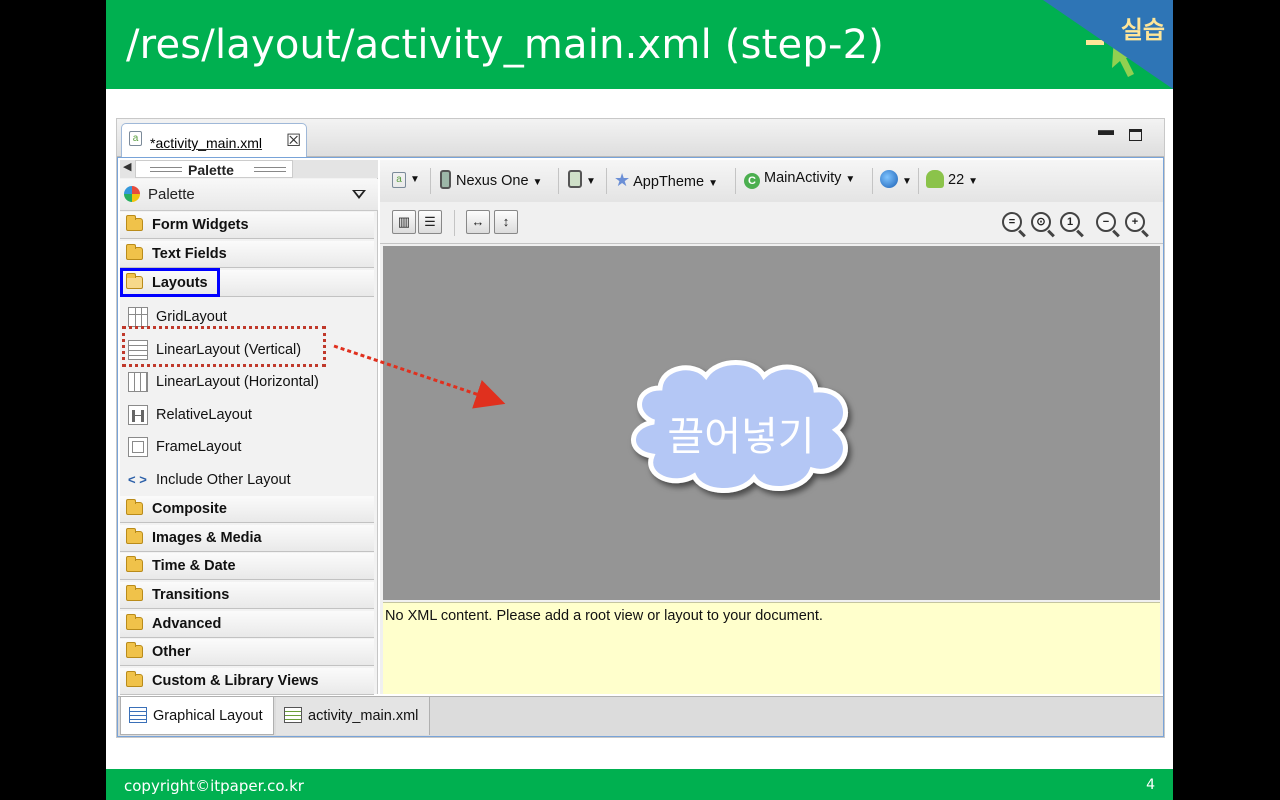 This screenshot has width=1280, height=800. What do you see at coordinates (251, 448) in the screenshot?
I see `palette-item-framelayout: FrameLayout` at bounding box center [251, 448].